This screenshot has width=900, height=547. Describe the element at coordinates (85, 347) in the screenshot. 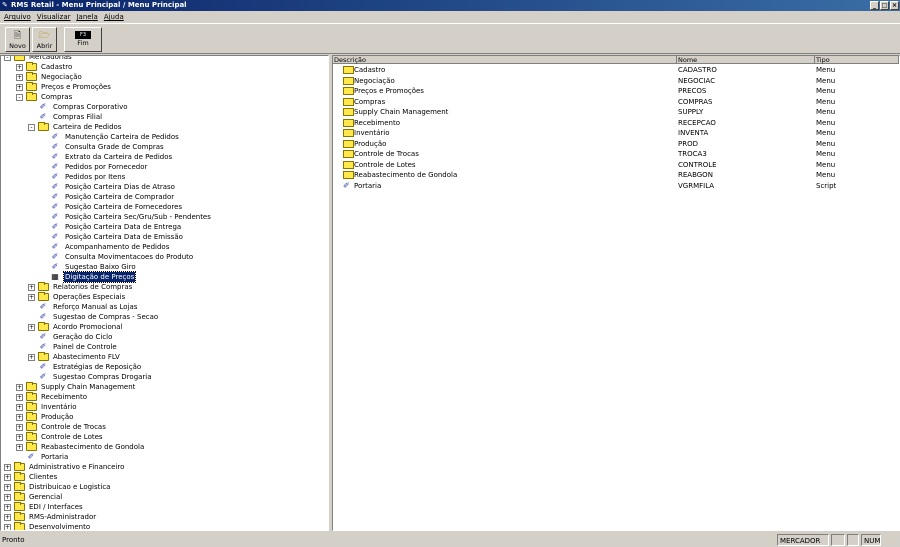

I see `tree-node-label: Painel de Controle` at that location.